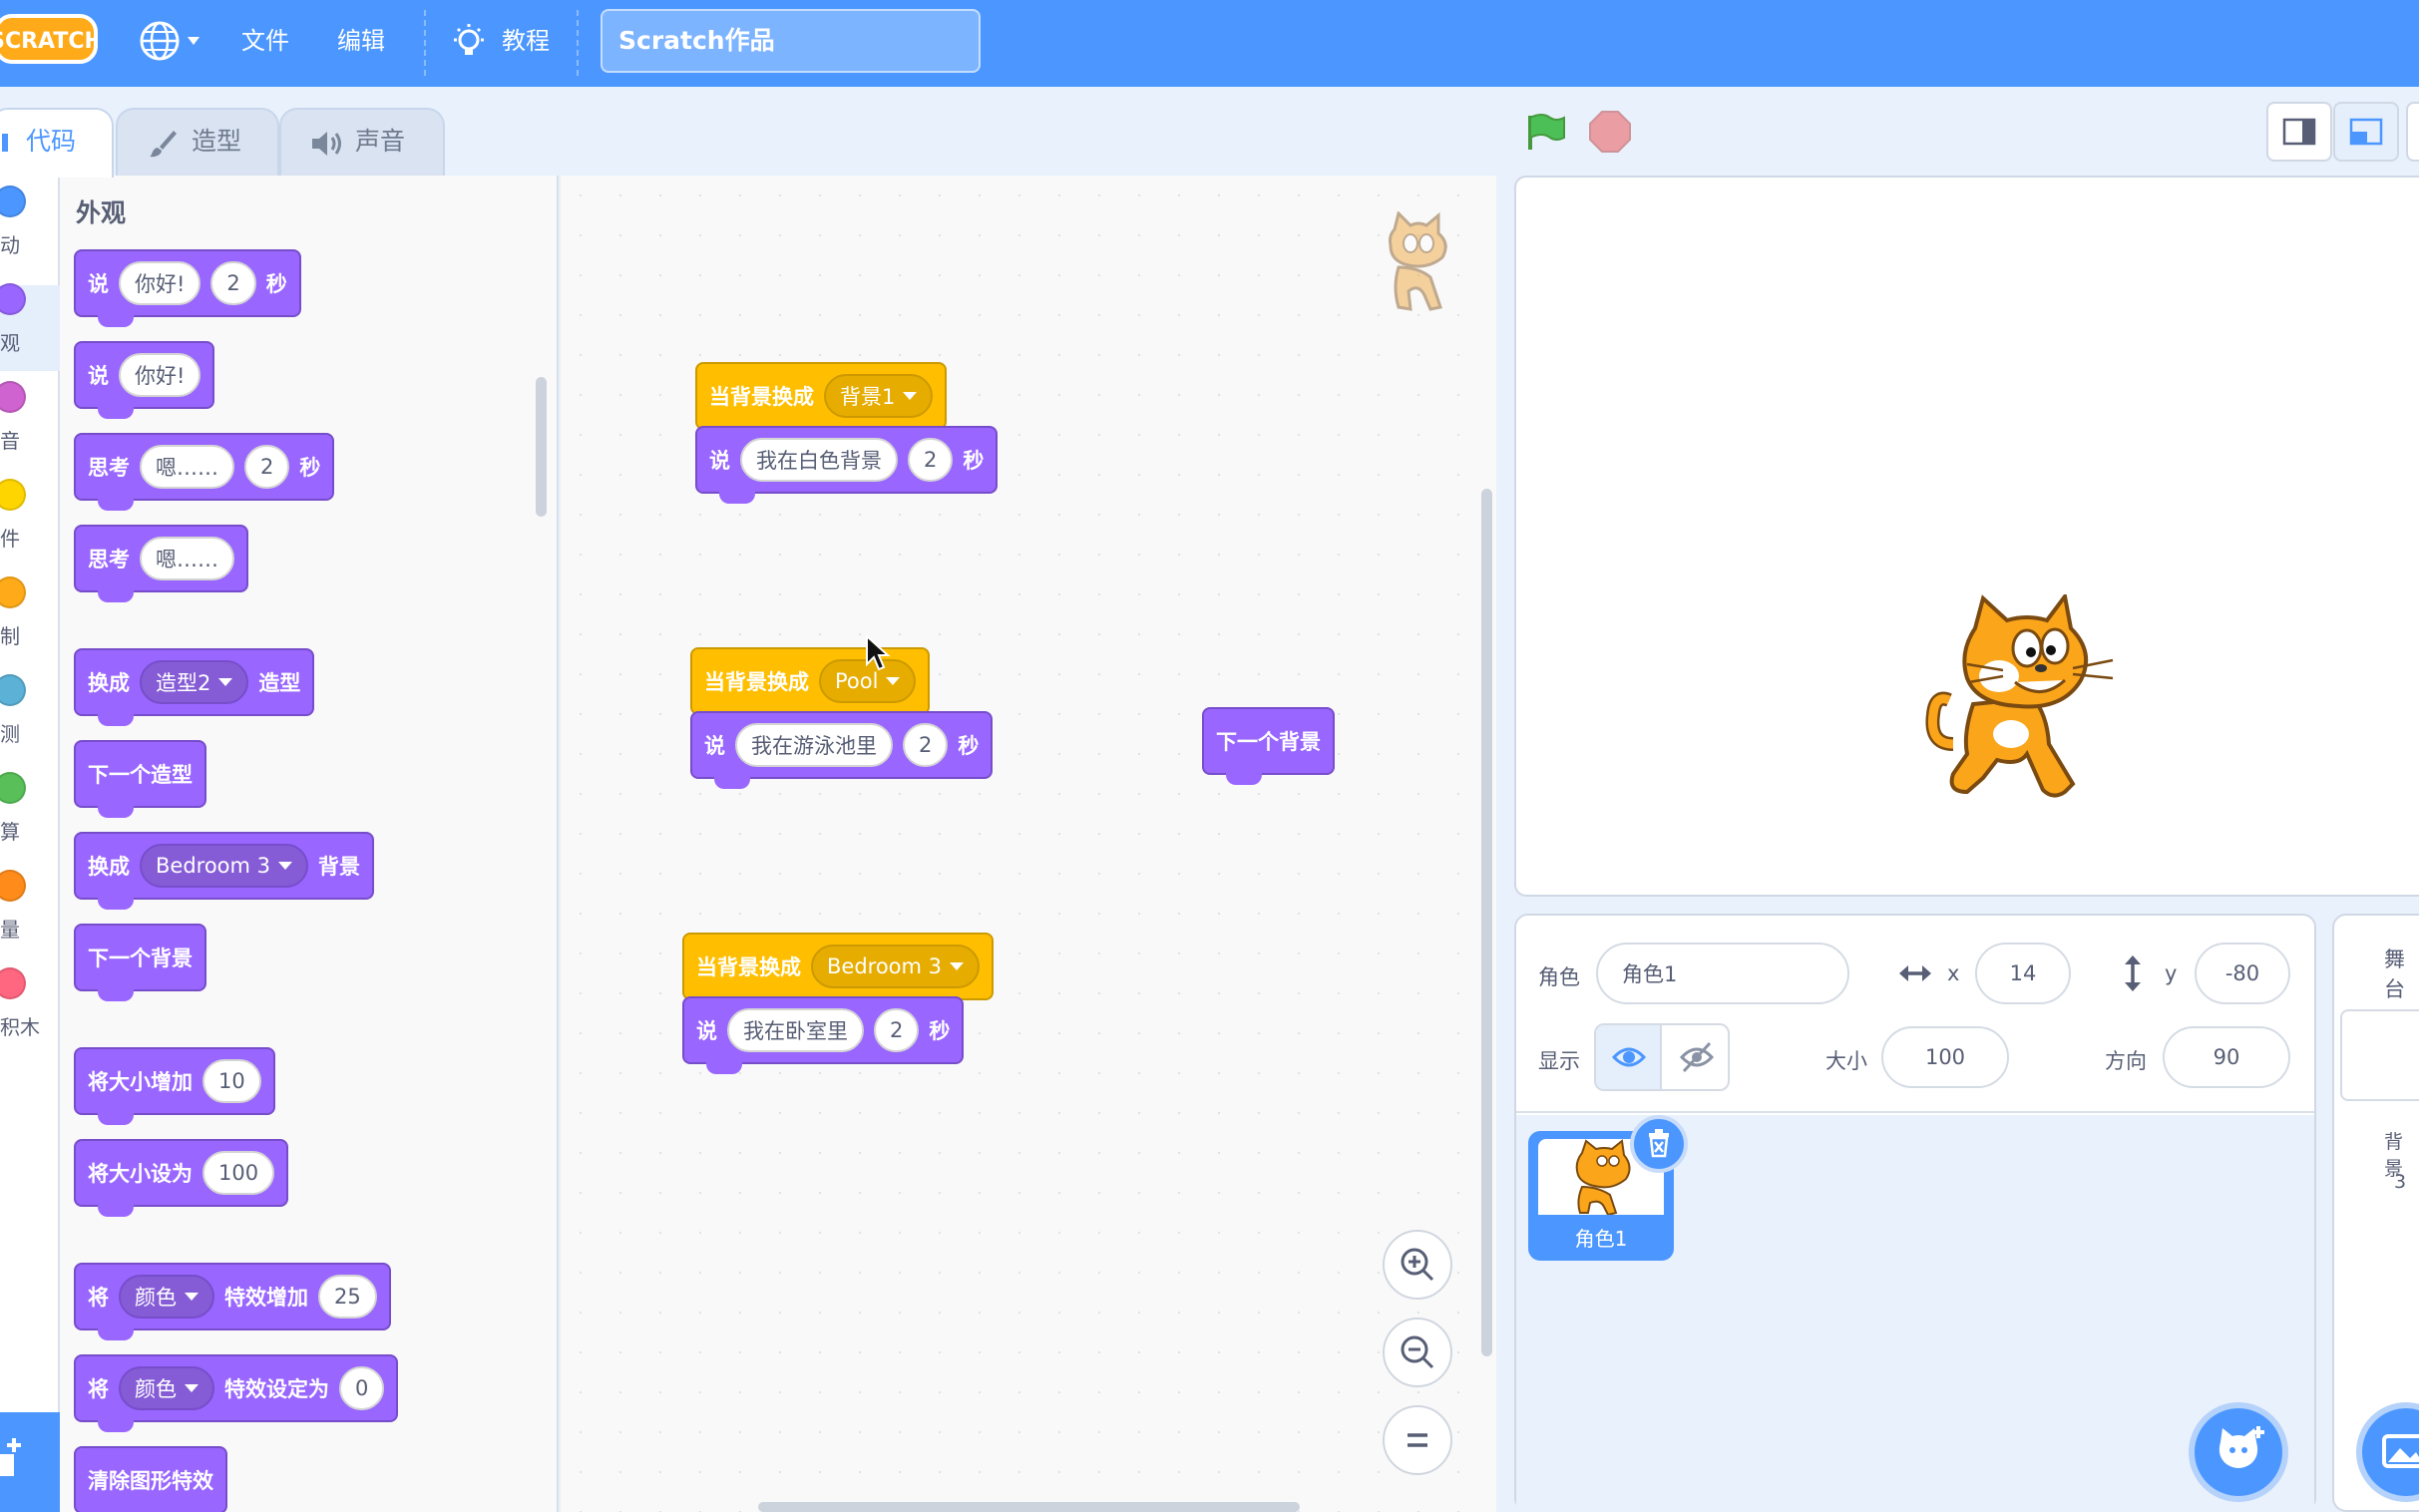  Describe the element at coordinates (2380, 1055) in the screenshot. I see `stage-thumbnail` at that location.